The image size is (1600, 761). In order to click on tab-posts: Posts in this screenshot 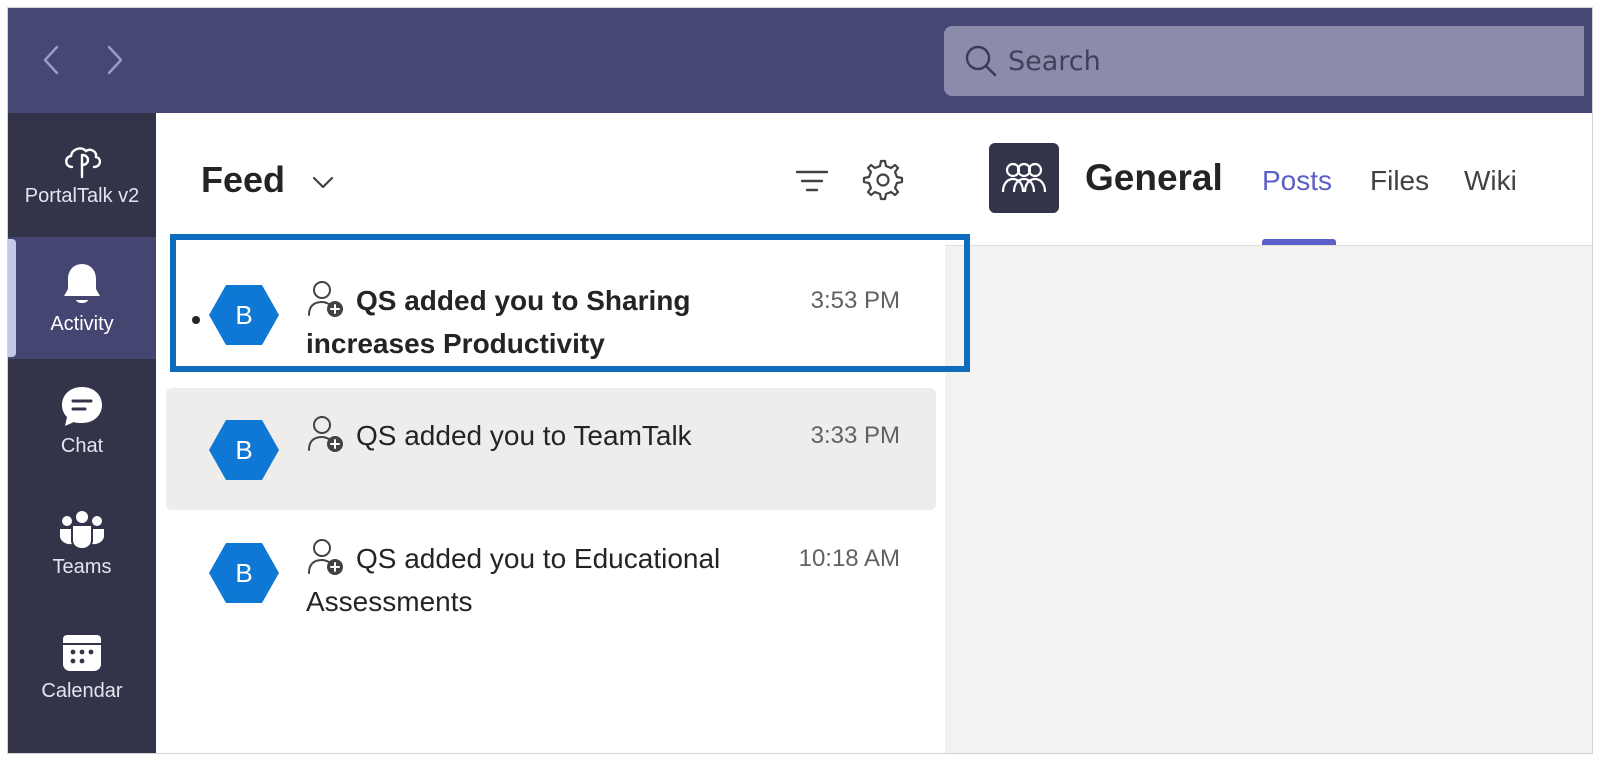, I will do `click(1297, 181)`.